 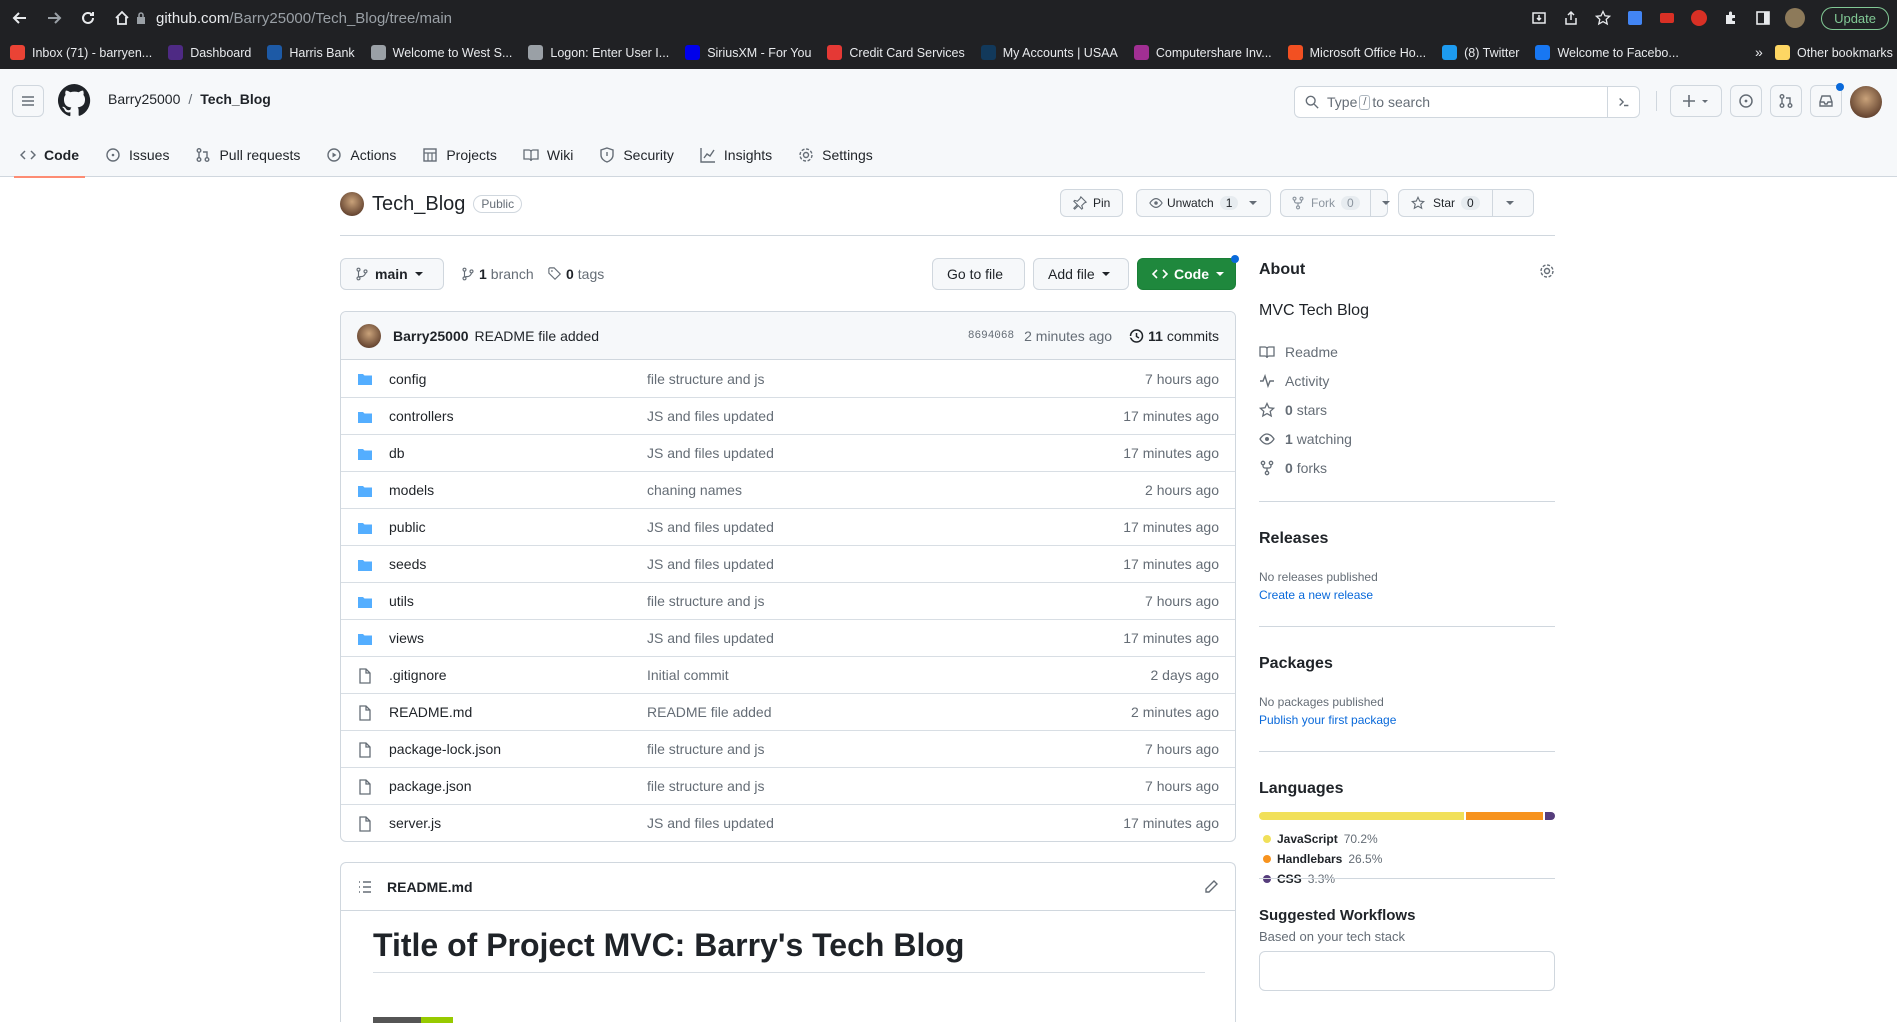 I want to click on download-extension-icon, so click(x=1635, y=18).